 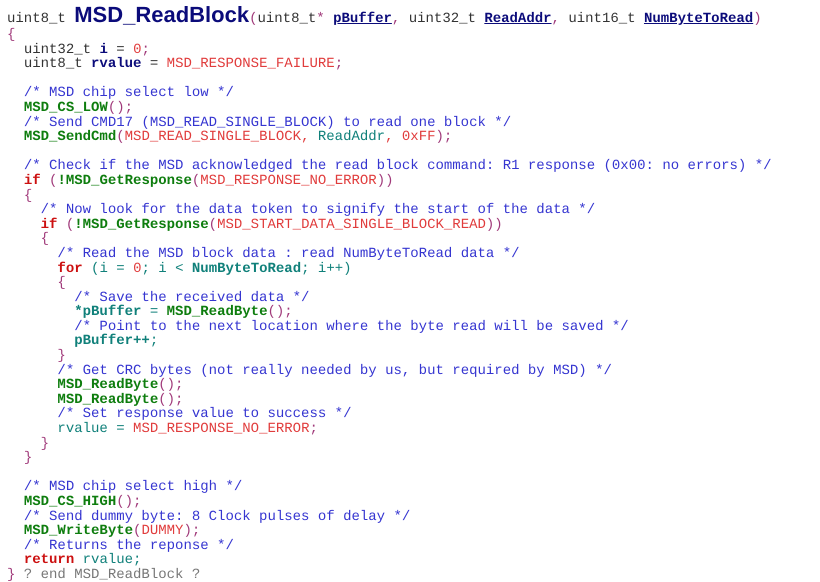 I want to click on code-line: for (i = 0; i < NumByteToRead; i++), so click(x=204, y=269).